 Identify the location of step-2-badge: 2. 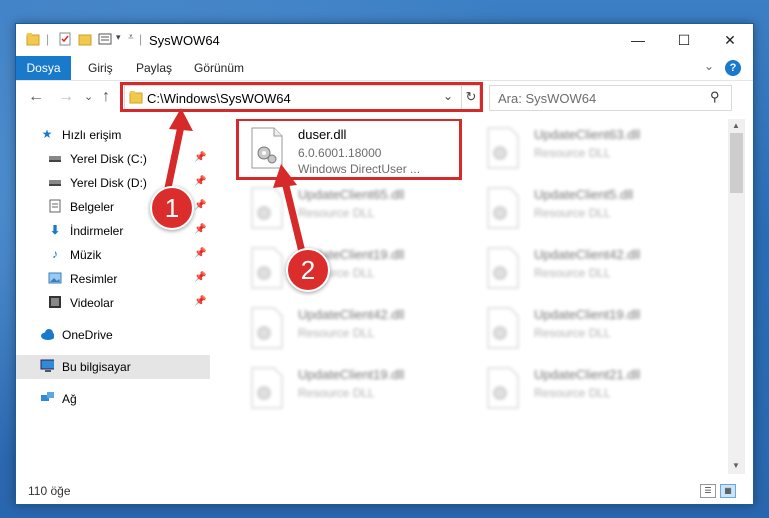
(308, 270).